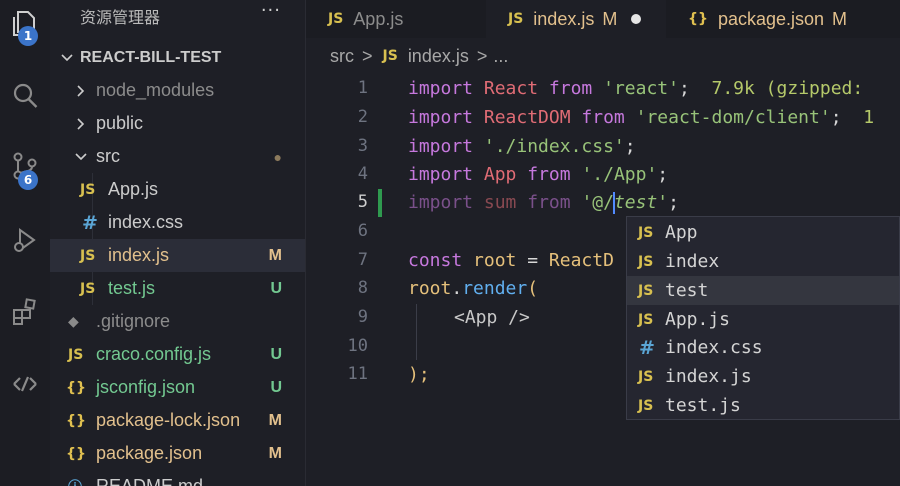 The height and width of the screenshot is (486, 900). What do you see at coordinates (570, 88) in the screenshot?
I see `keyword: from` at bounding box center [570, 88].